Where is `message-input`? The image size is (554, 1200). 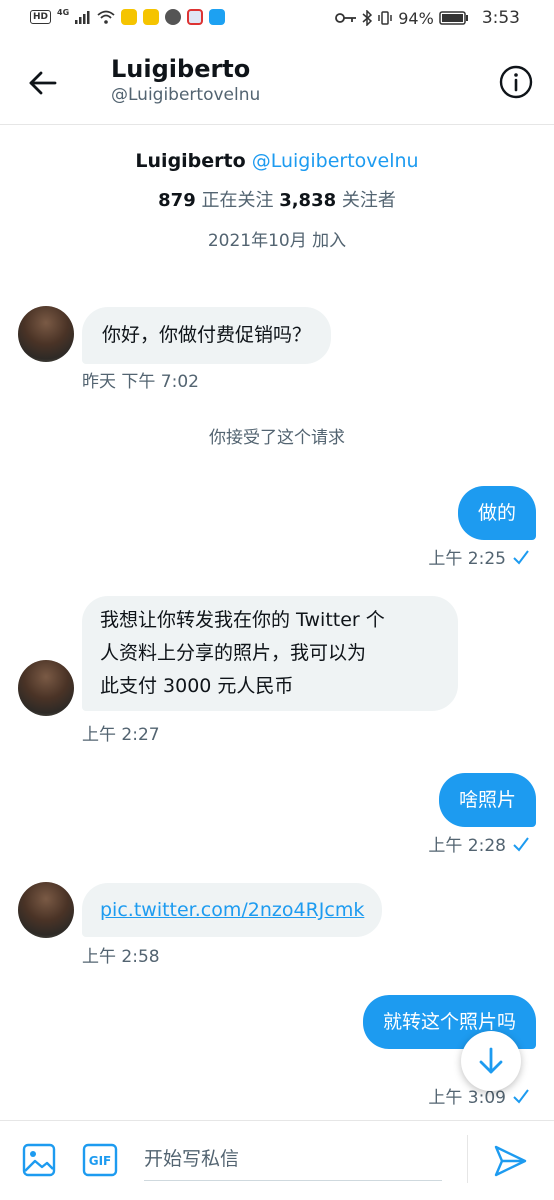
message-input is located at coordinates (293, 1159).